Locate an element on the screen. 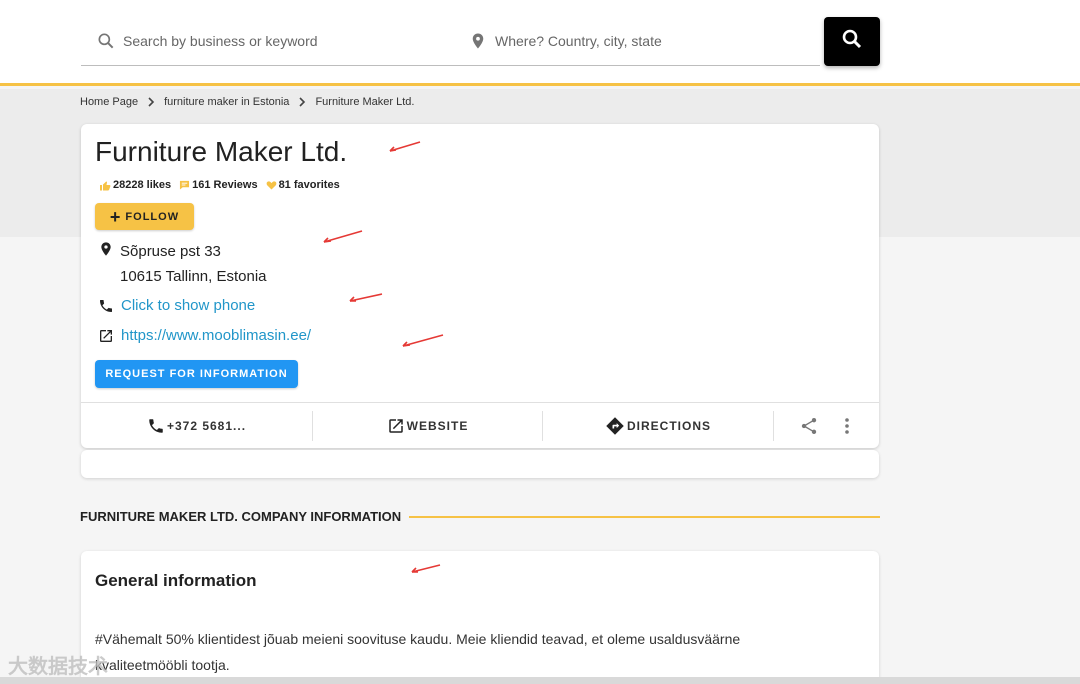 The image size is (1080, 684). heart-icon is located at coordinates (271, 185).